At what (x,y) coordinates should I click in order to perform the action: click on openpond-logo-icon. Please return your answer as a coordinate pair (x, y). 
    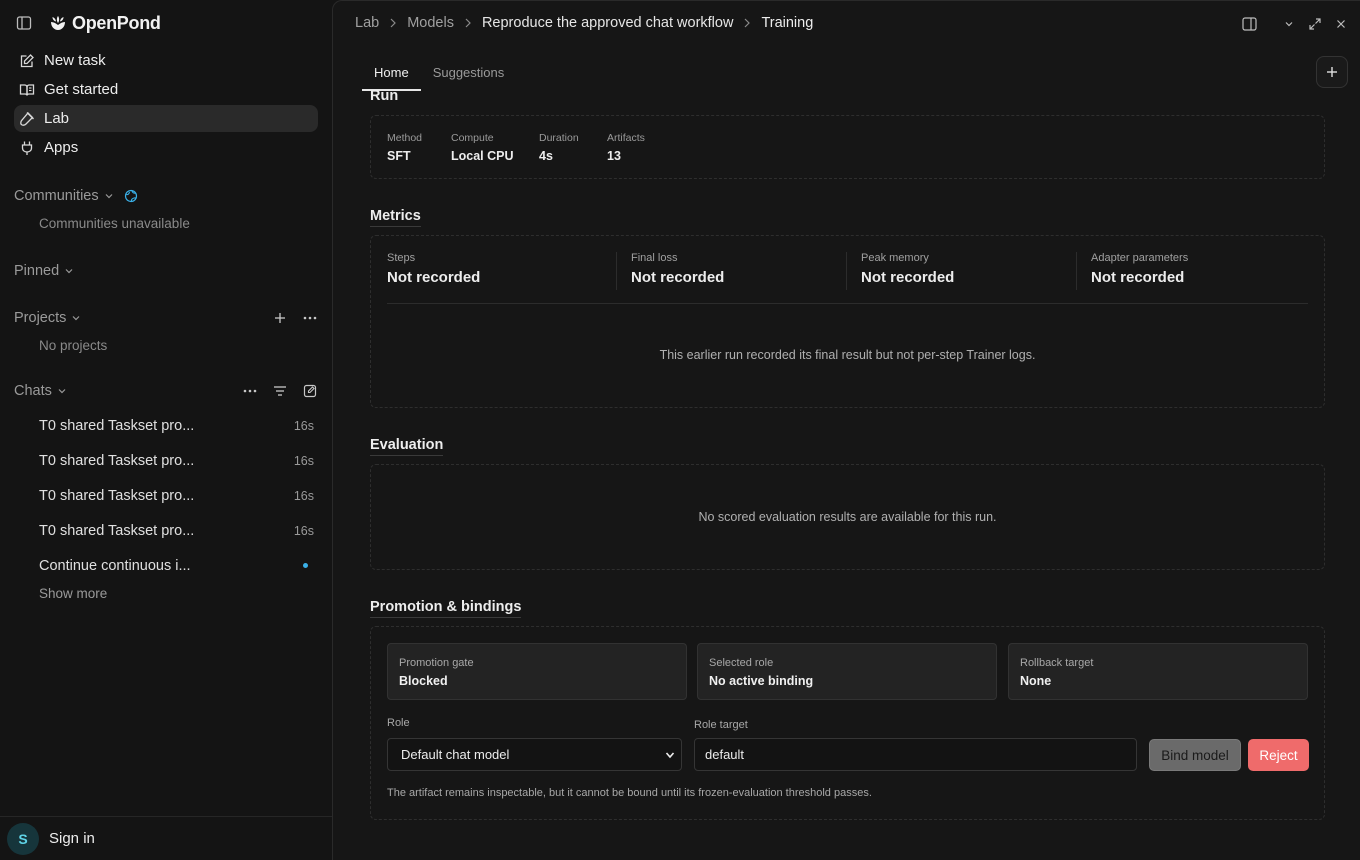
    Looking at the image, I should click on (58, 23).